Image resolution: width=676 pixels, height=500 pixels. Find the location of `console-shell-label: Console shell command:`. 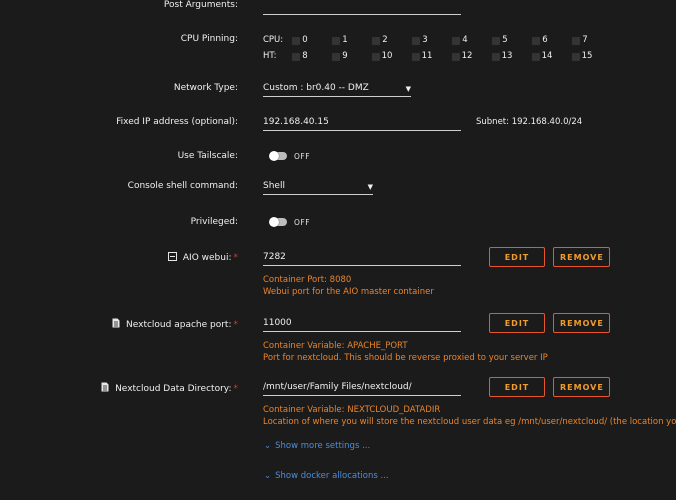

console-shell-label: Console shell command: is located at coordinates (182, 186).